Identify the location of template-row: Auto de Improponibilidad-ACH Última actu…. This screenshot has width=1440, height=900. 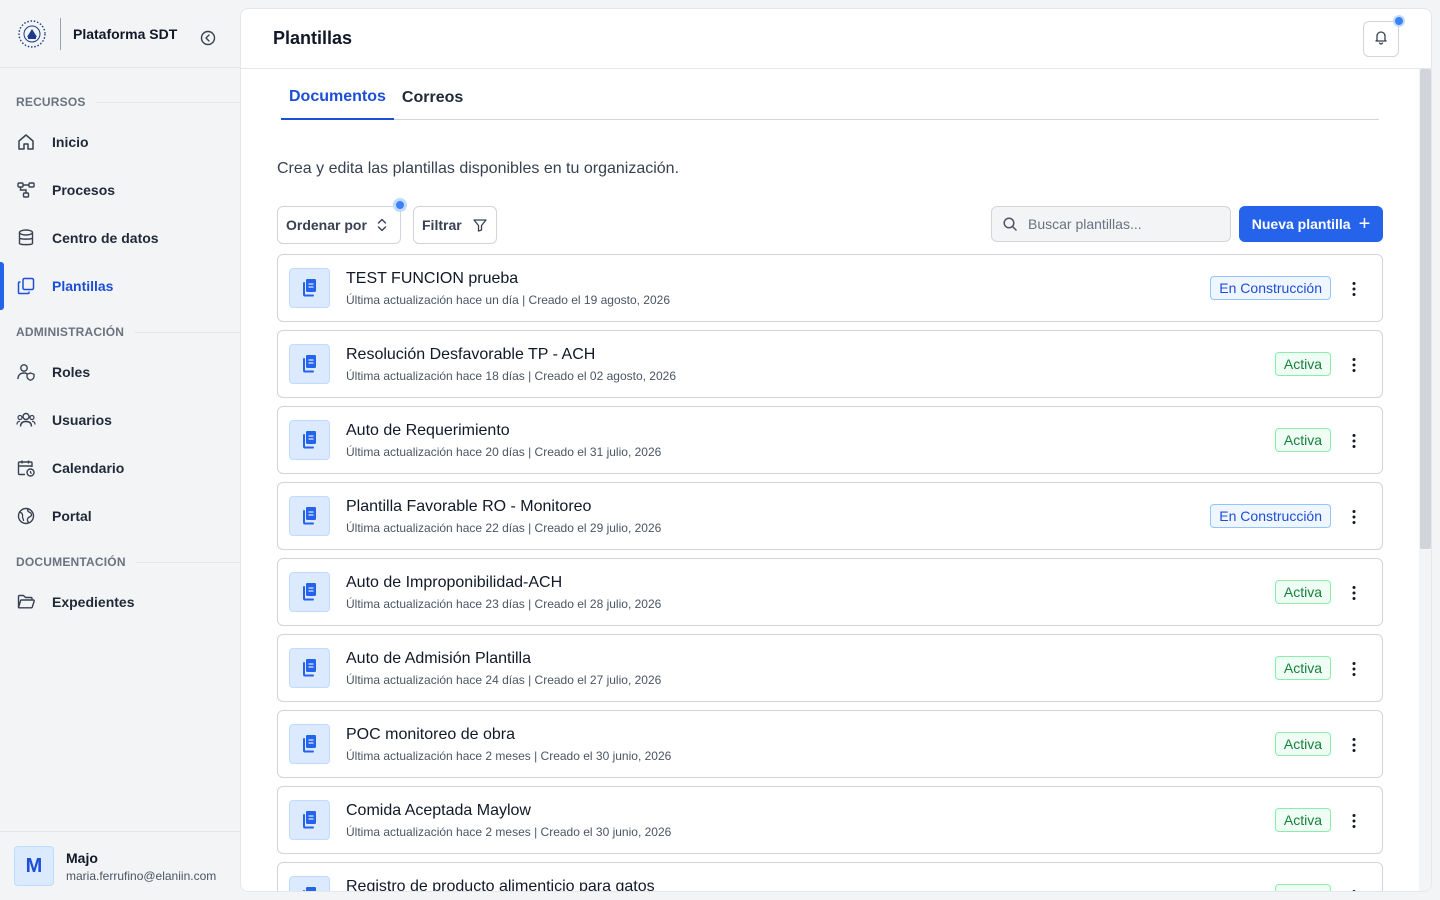
(830, 592).